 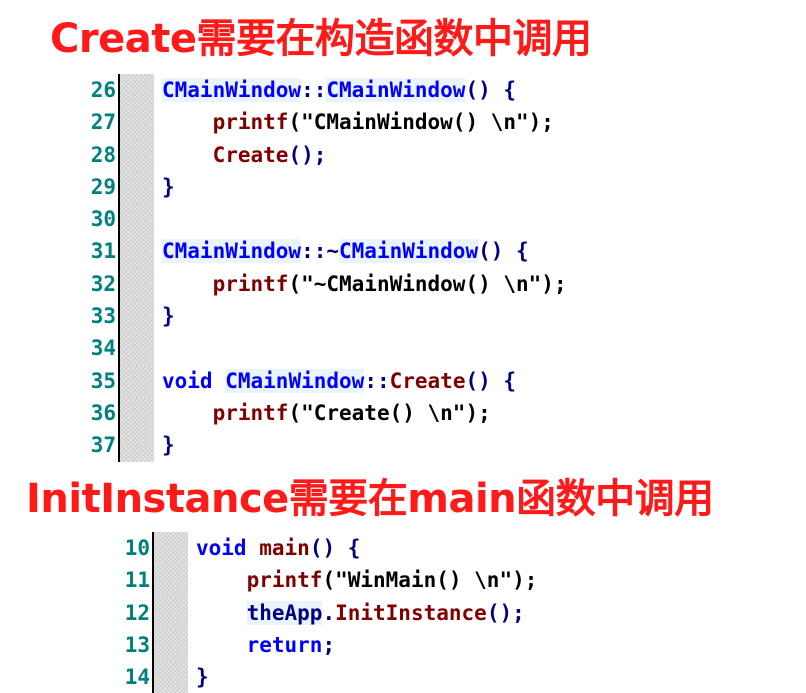 I want to click on line-number: 13, so click(x=137, y=644).